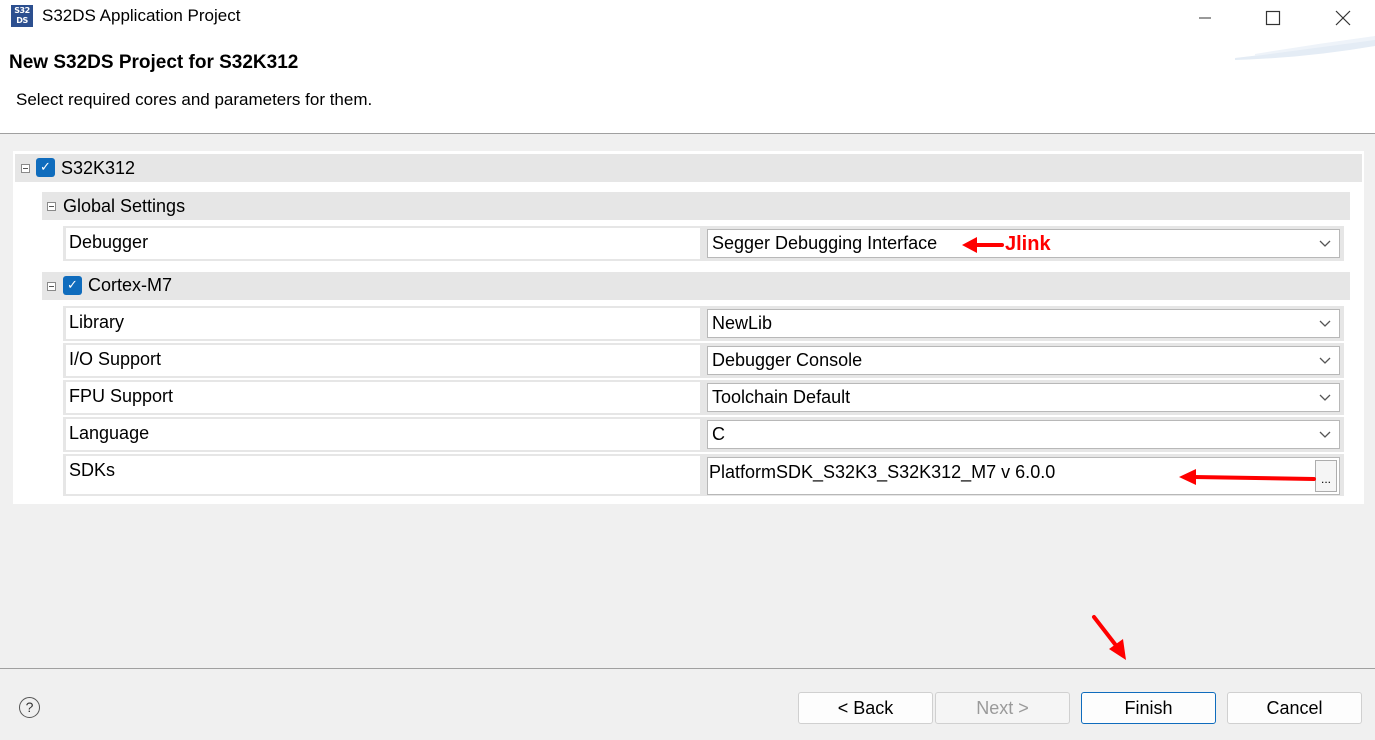  What do you see at coordinates (1294, 708) in the screenshot?
I see `cancel-button: Cancel` at bounding box center [1294, 708].